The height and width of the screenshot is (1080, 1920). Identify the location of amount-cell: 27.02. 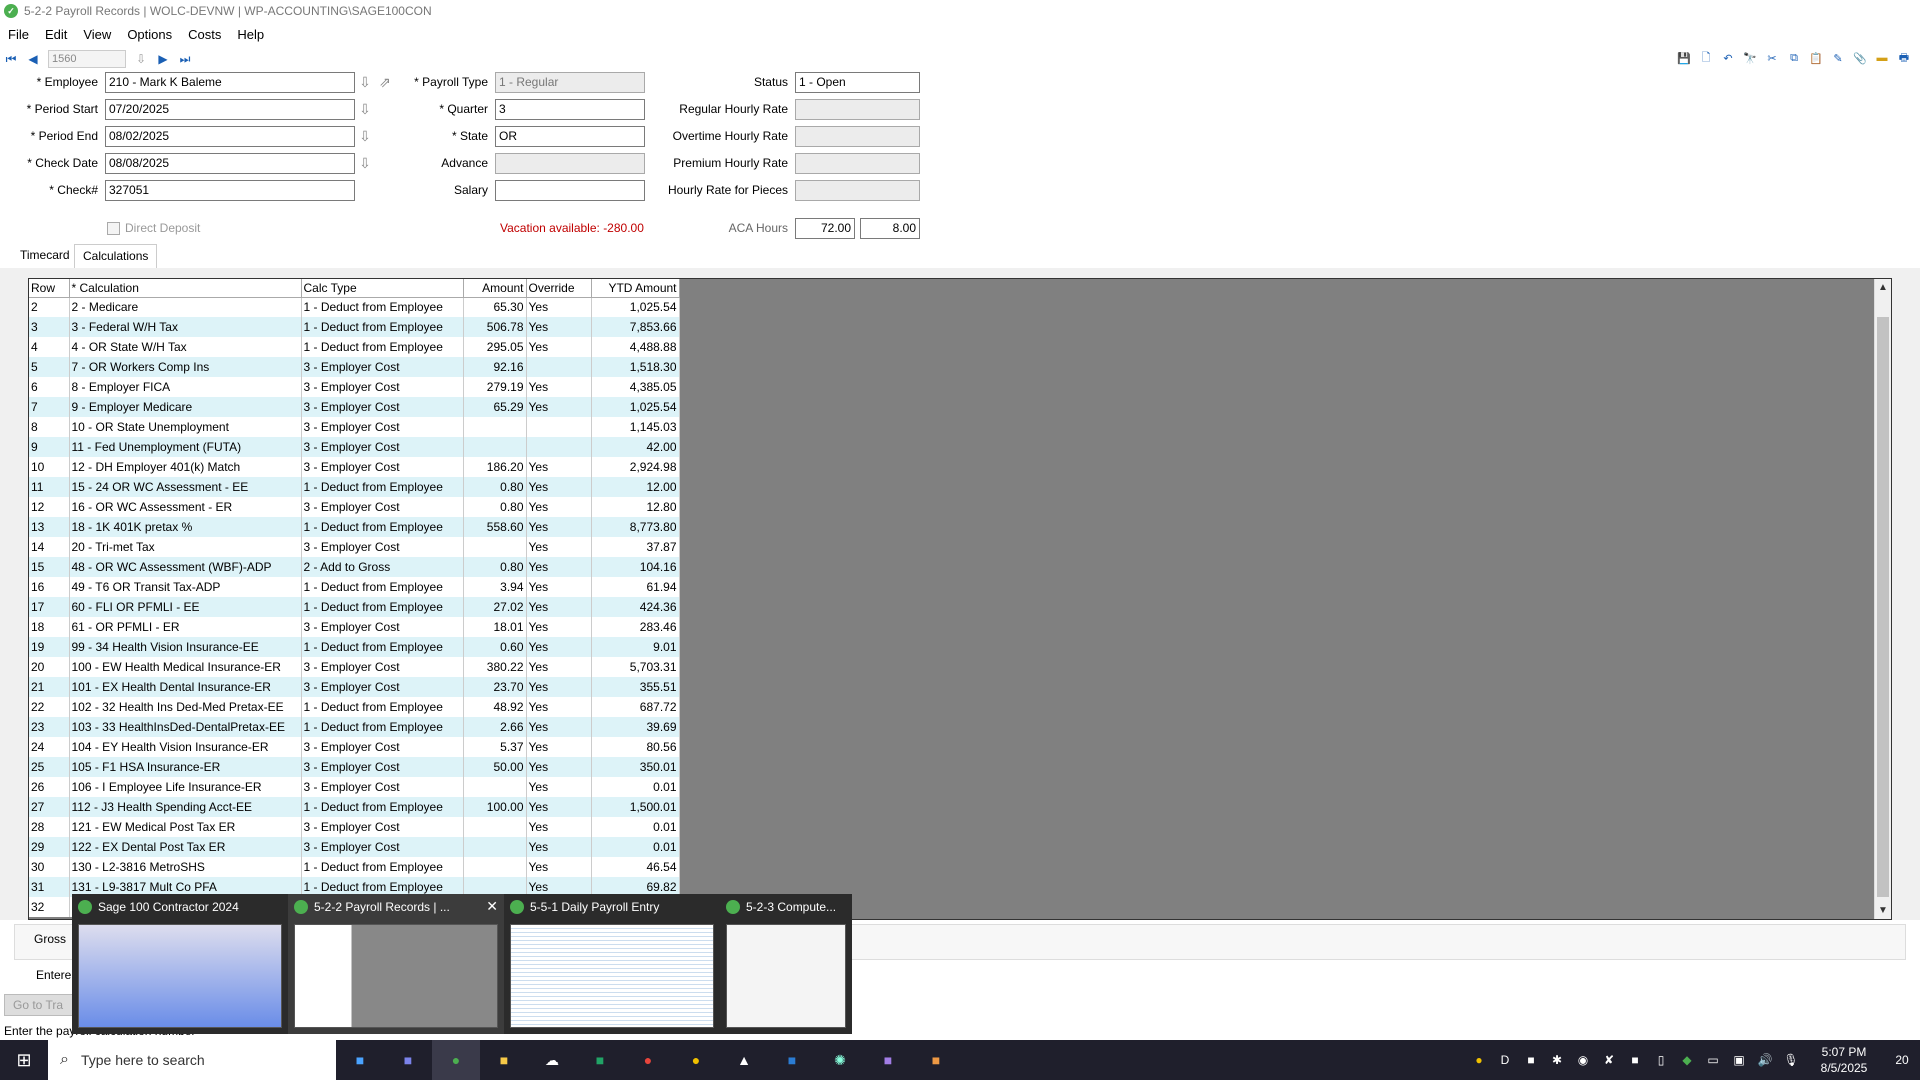
(495, 607).